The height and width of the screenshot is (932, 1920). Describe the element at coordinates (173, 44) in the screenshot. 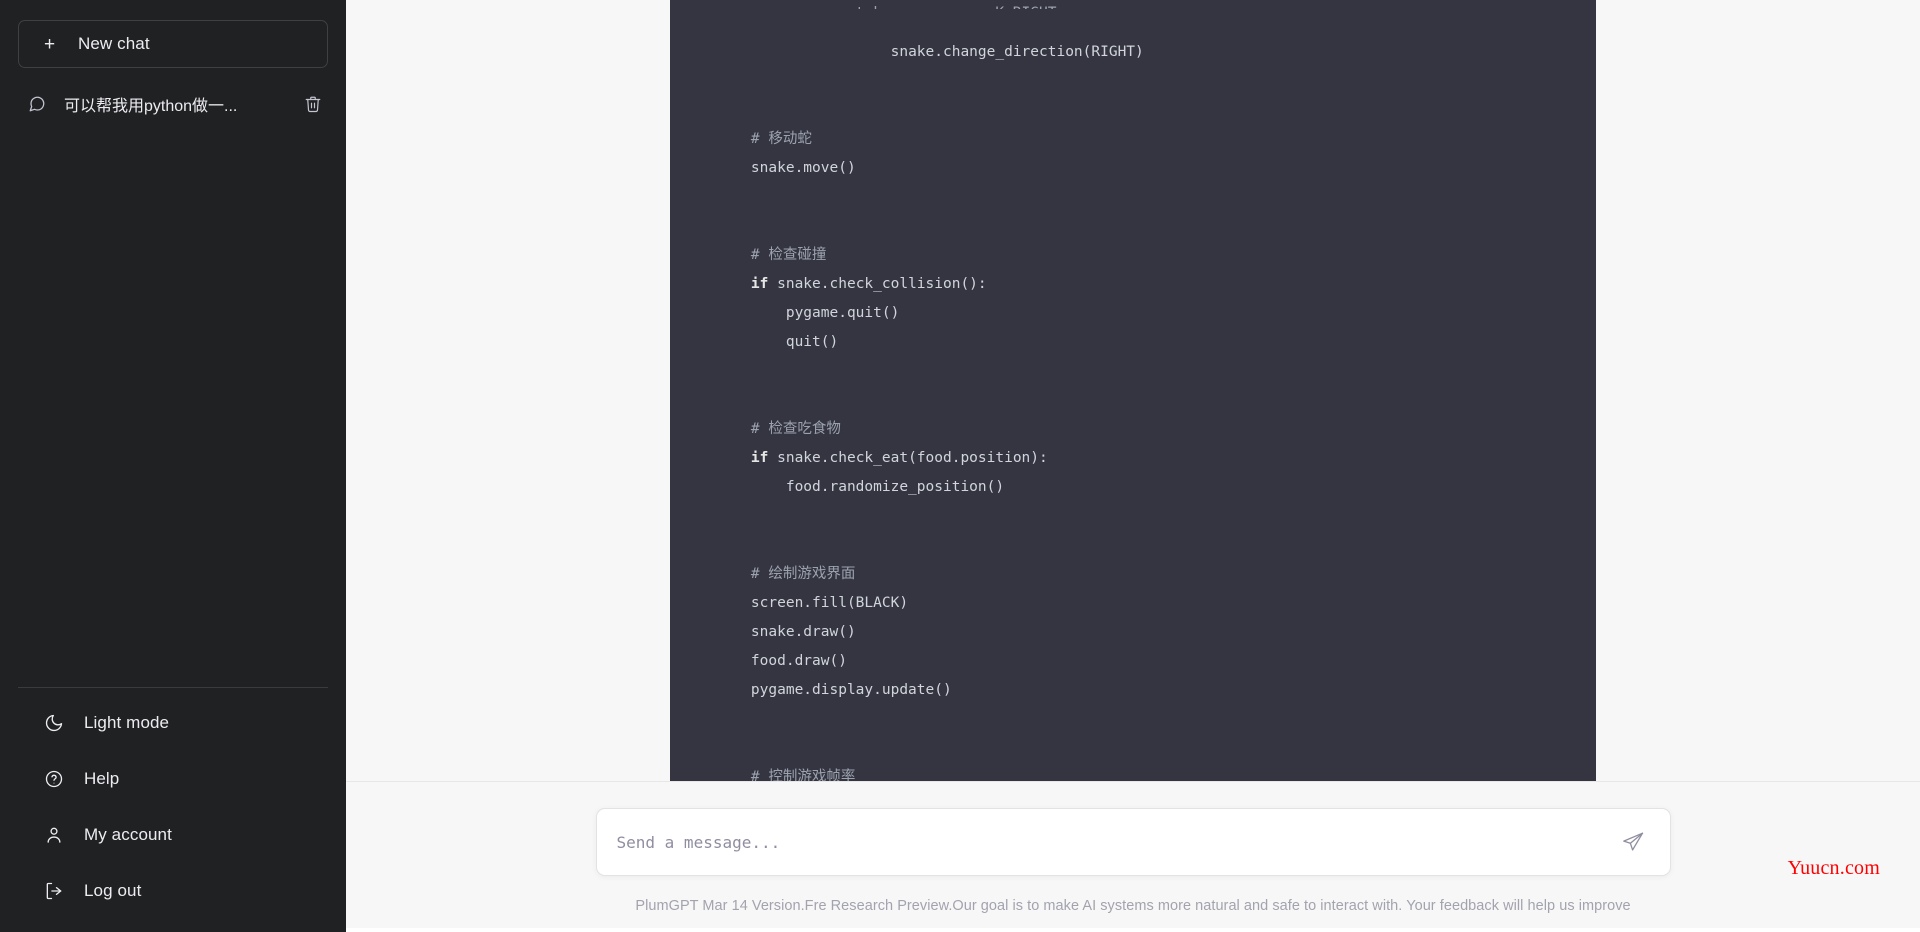

I see `new-chat-button: + New chat` at that location.